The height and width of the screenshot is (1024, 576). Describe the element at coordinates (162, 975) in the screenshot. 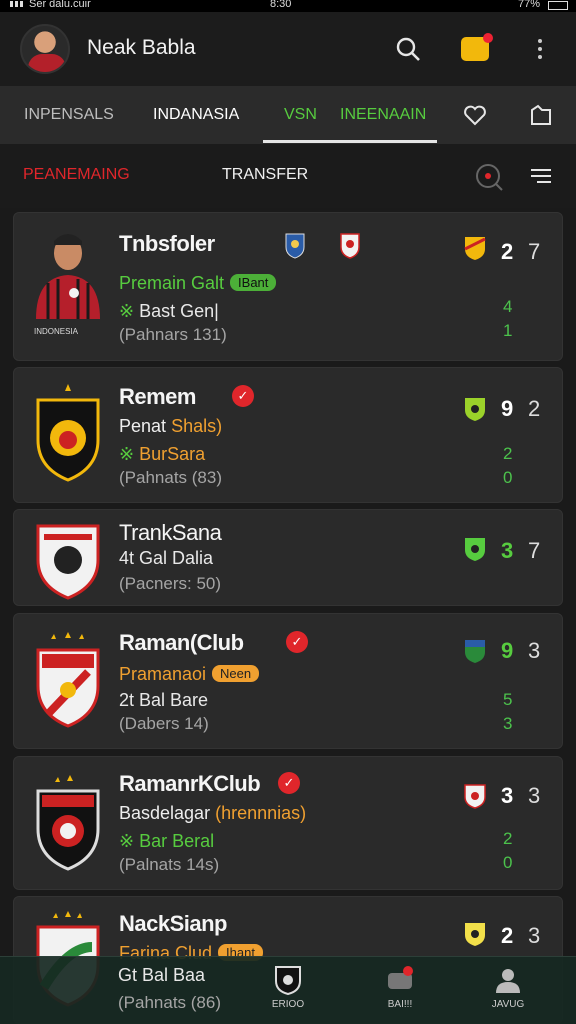

I see `card-detail: Gt Bal Baa` at that location.